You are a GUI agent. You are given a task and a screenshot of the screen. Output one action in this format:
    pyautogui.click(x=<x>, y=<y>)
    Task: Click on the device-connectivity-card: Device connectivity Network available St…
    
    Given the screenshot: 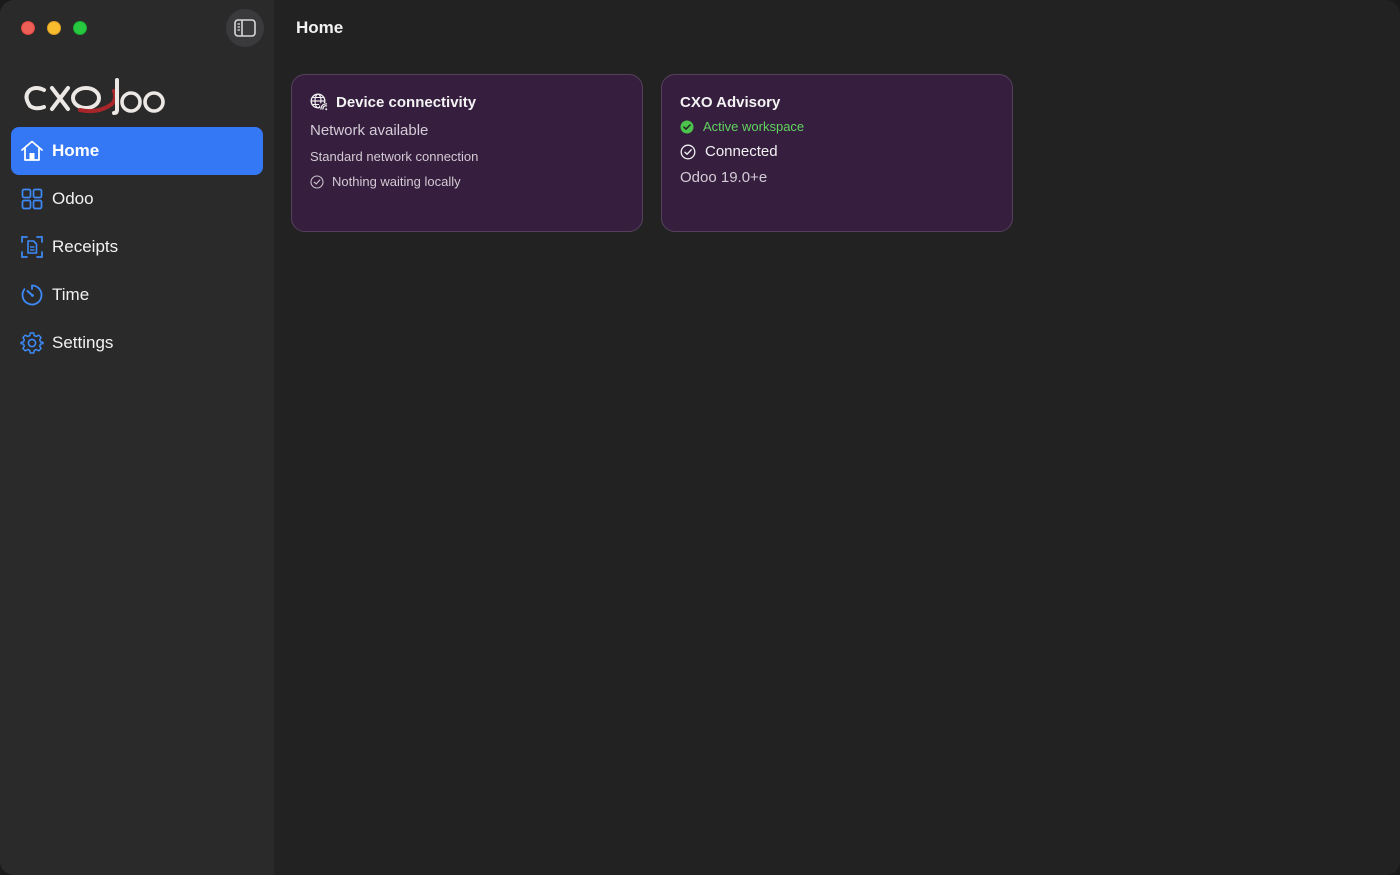 What is the action you would take?
    pyautogui.click(x=467, y=153)
    